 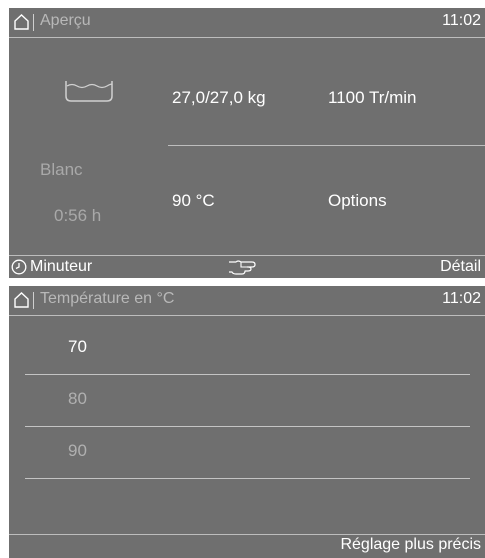 I want to click on timer-button: Minuteur, so click(x=61, y=267).